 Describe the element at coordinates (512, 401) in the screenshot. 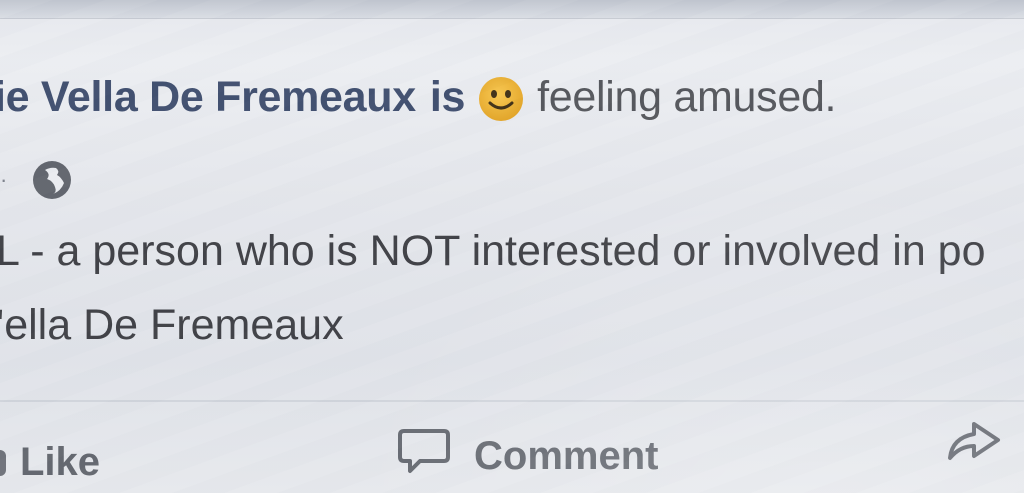

I see `action-divider` at that location.